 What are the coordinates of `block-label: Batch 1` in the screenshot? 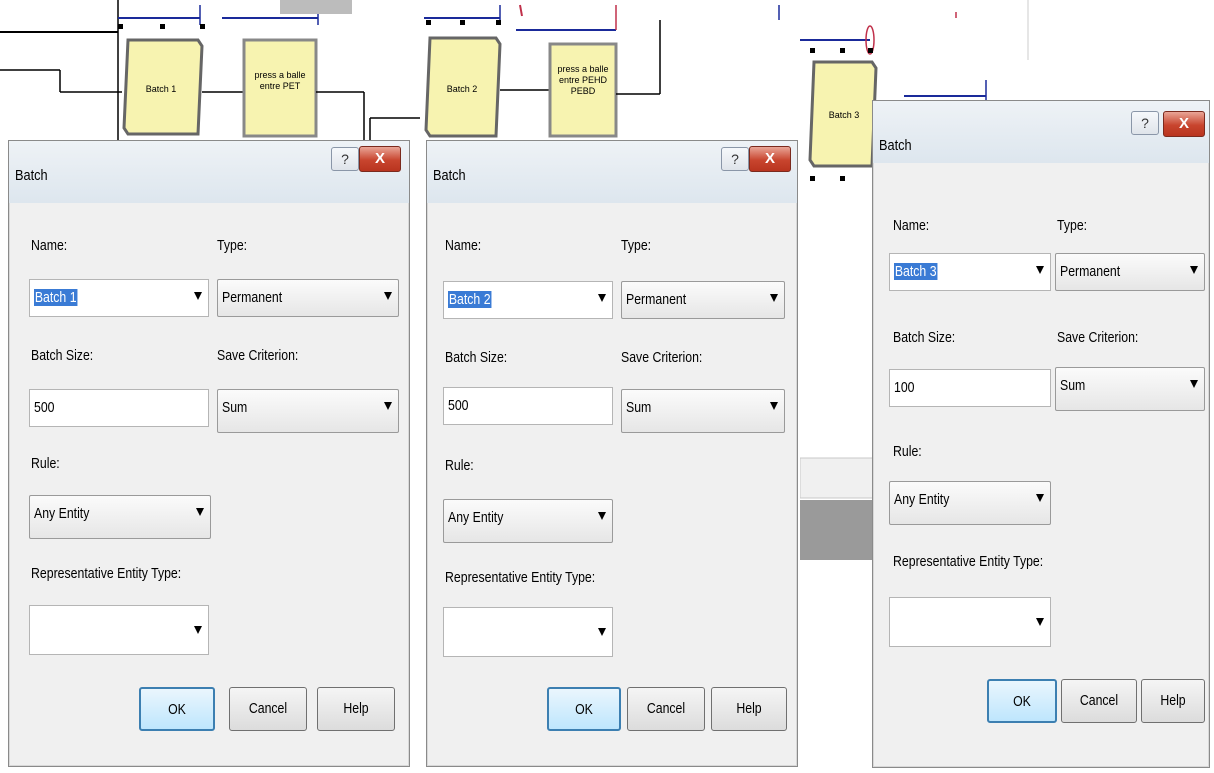 It's located at (161, 89).